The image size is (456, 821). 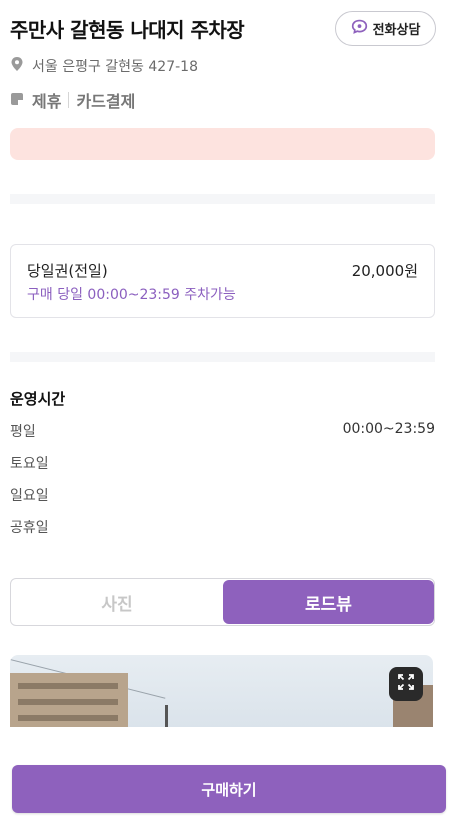 I want to click on call-consult-button: 전화상담, so click(x=385, y=28).